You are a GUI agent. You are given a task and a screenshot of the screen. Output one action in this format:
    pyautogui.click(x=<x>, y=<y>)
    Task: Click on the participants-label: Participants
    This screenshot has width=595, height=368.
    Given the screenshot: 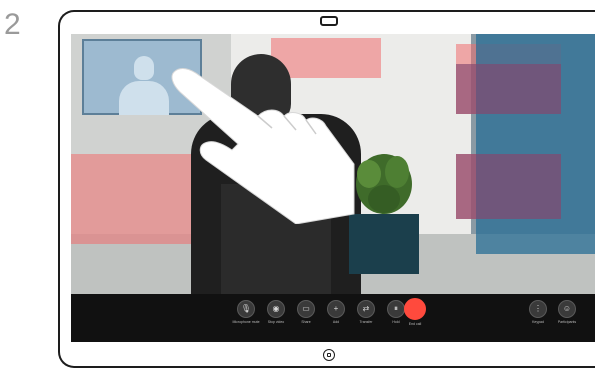 What is the action you would take?
    pyautogui.click(x=567, y=322)
    